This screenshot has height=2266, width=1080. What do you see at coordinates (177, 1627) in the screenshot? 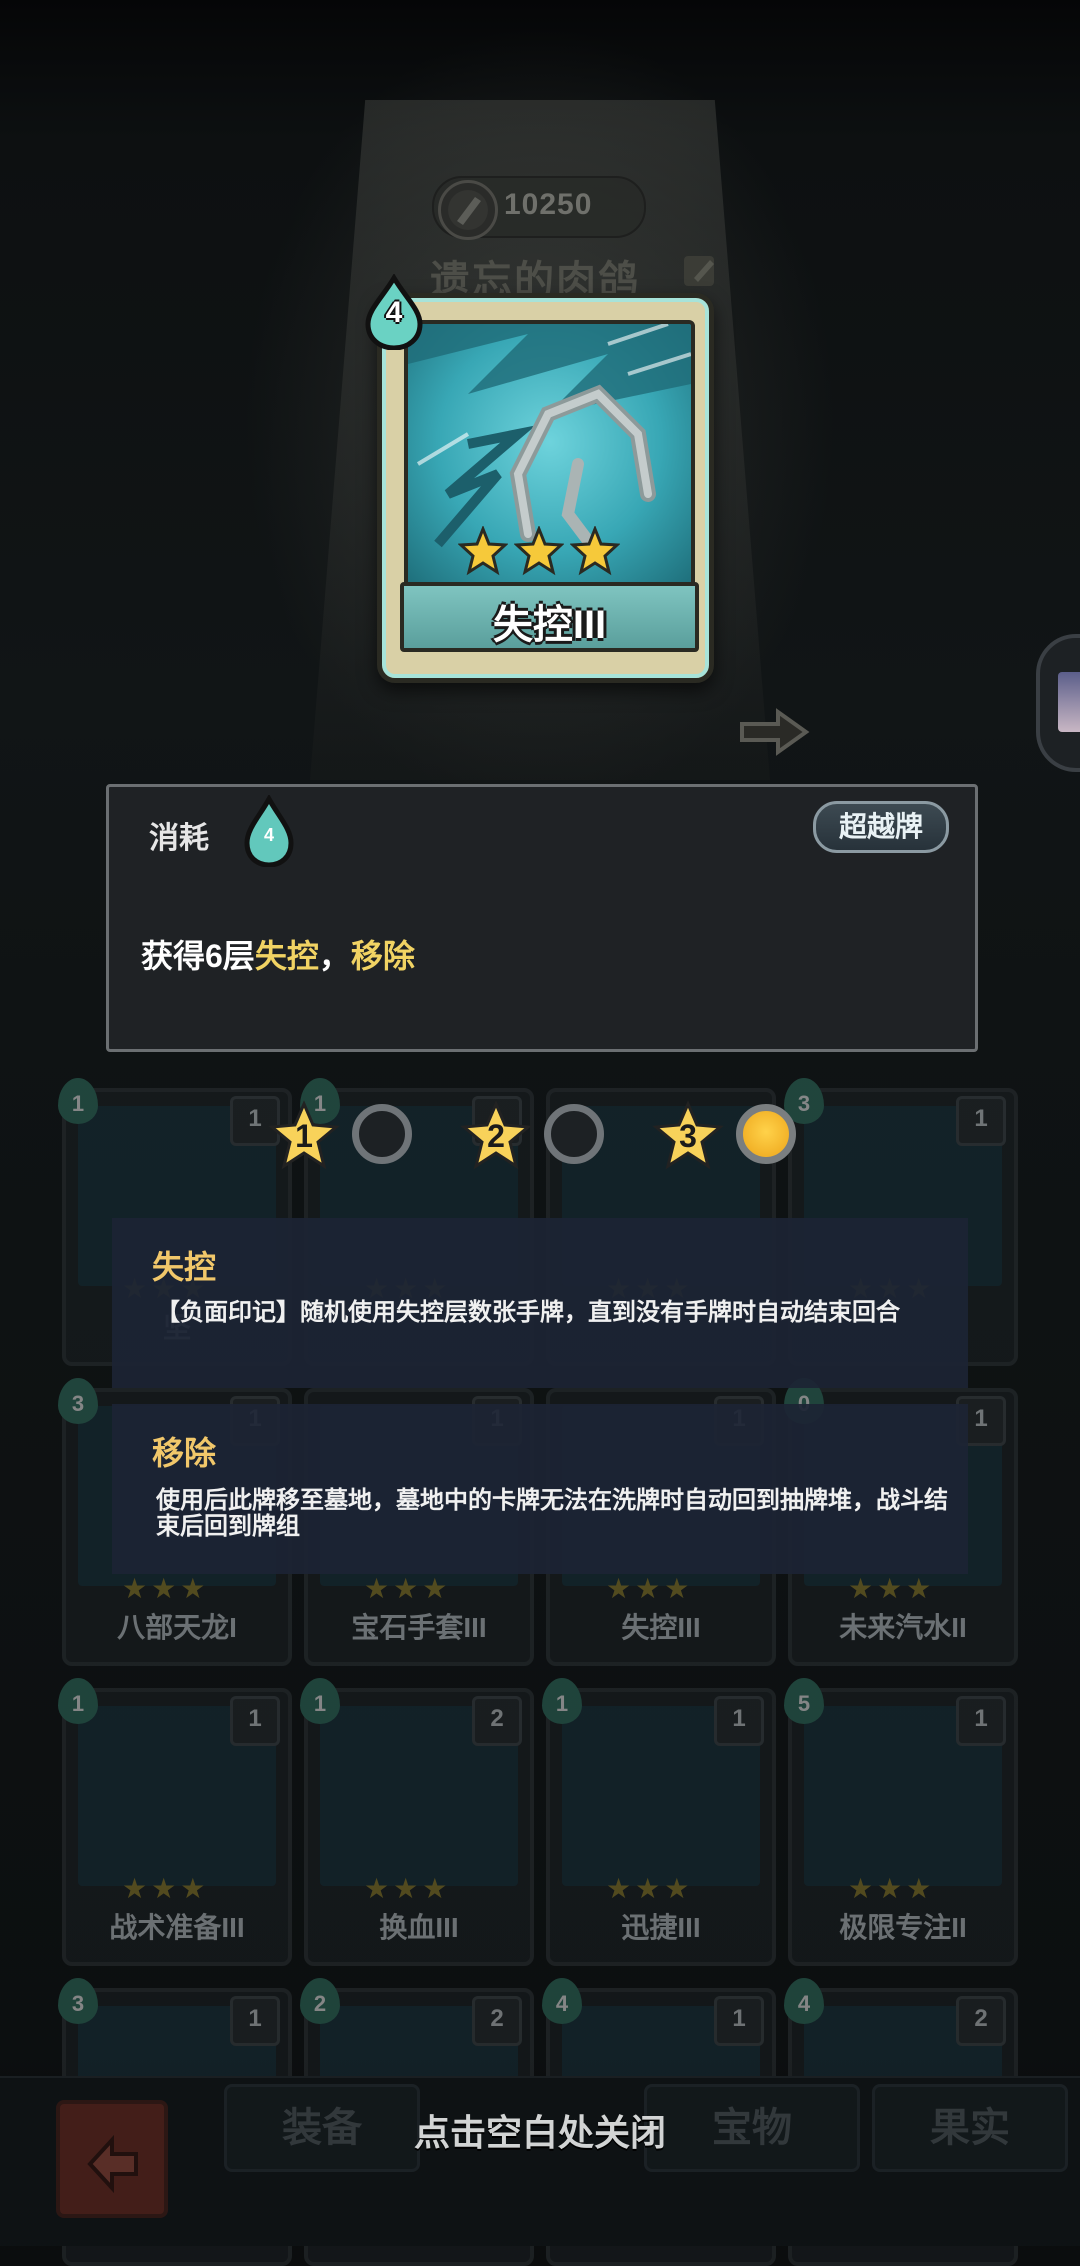
I see `deck-card-name: 八部天龙I` at bounding box center [177, 1627].